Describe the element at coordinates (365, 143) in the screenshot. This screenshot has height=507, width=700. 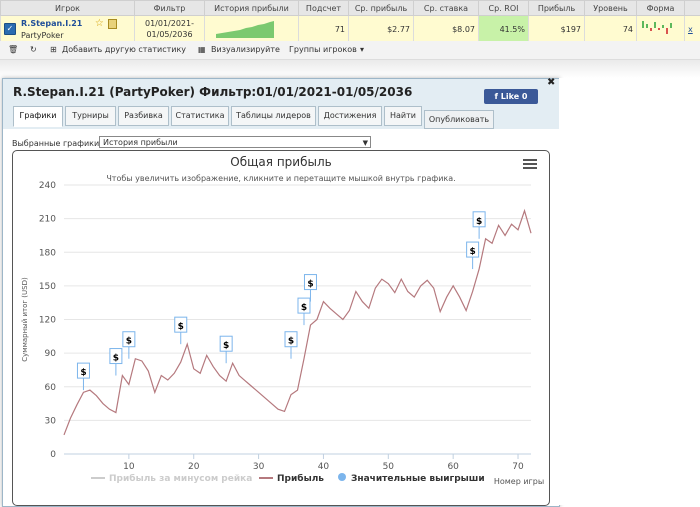
I see `chevron-down-icon: ▼` at that location.